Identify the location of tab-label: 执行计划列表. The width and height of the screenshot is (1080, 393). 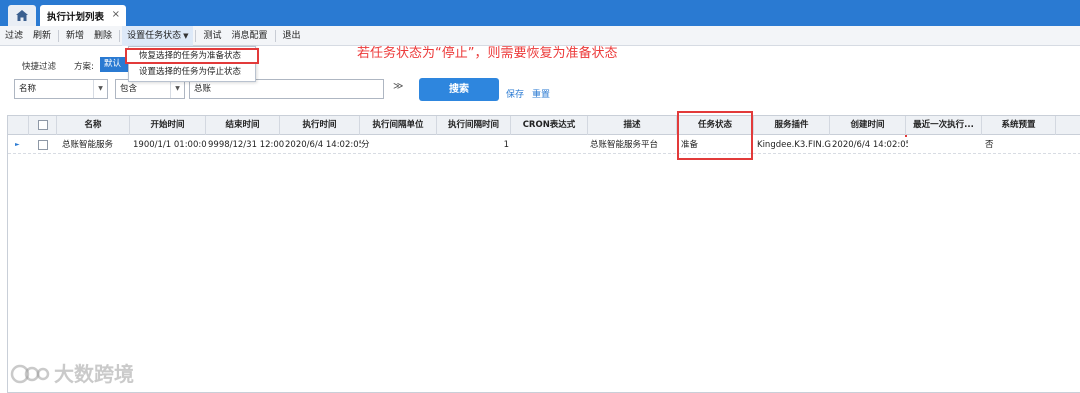
(76, 17).